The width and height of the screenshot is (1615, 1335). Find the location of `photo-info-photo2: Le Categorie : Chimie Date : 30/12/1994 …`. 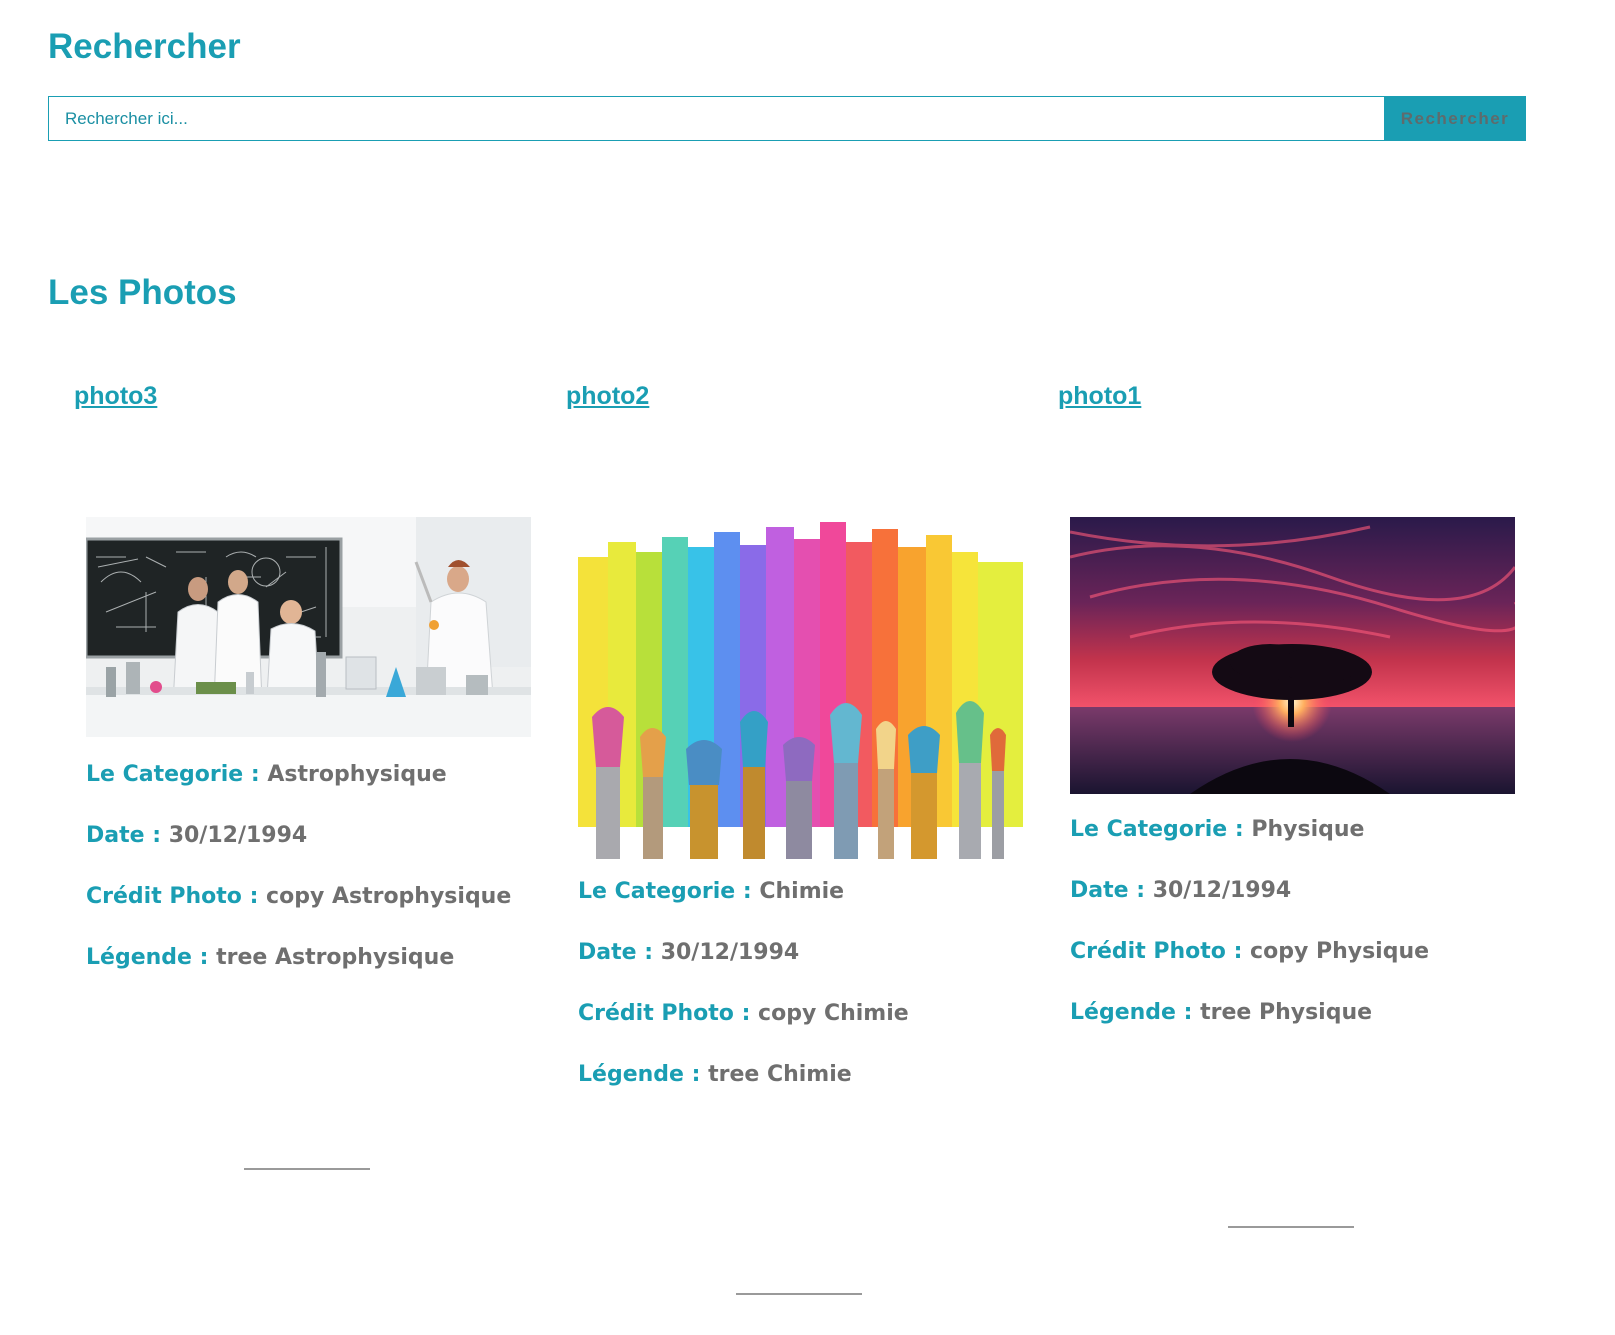

photo-info-photo2: Le Categorie : Chimie Date : 30/12/1994 … is located at coordinates (808, 999).